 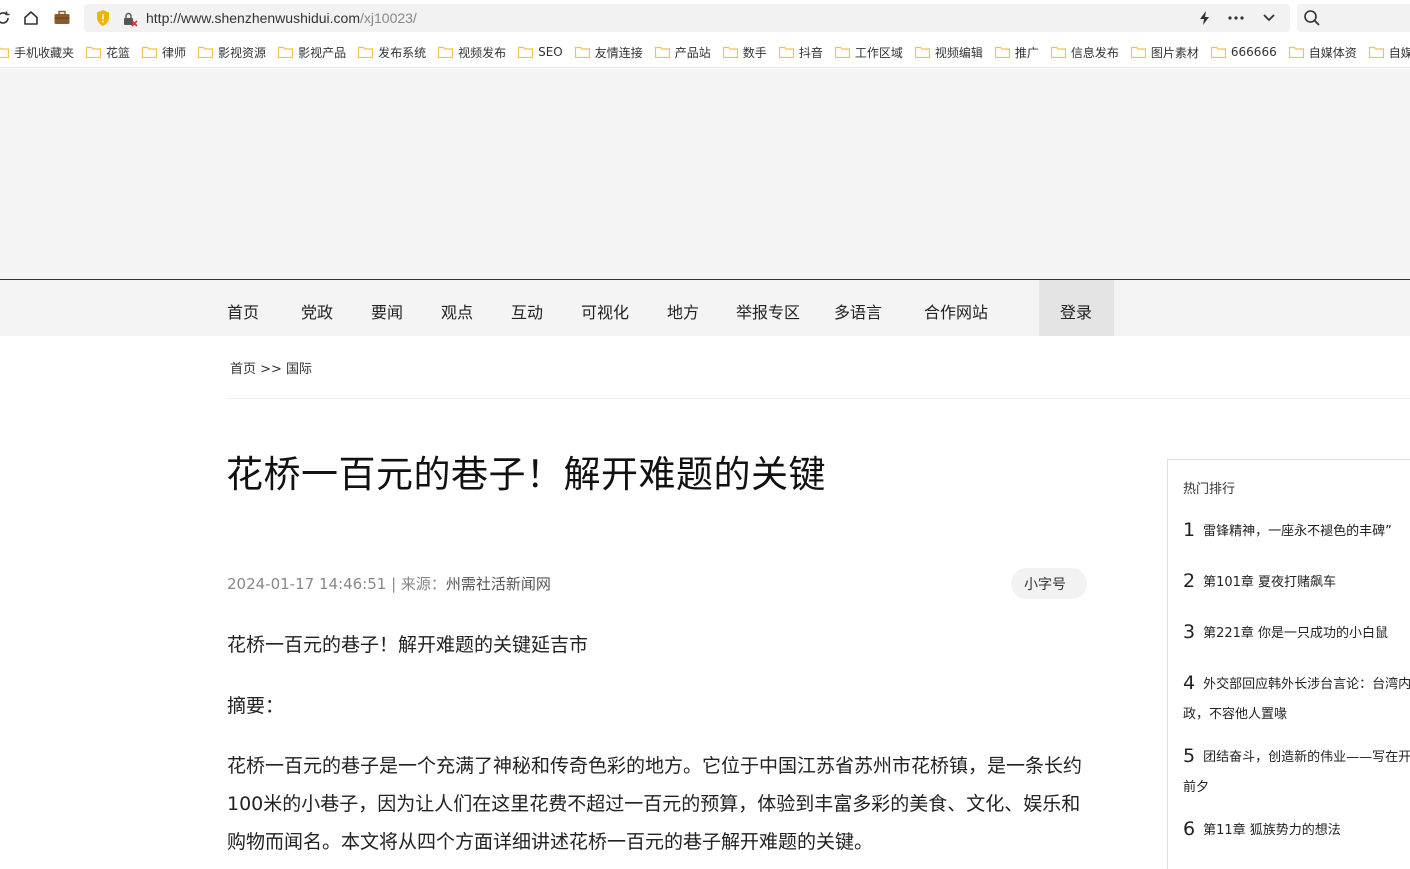 I want to click on nav-report-zone: 举报专区, so click(x=768, y=311).